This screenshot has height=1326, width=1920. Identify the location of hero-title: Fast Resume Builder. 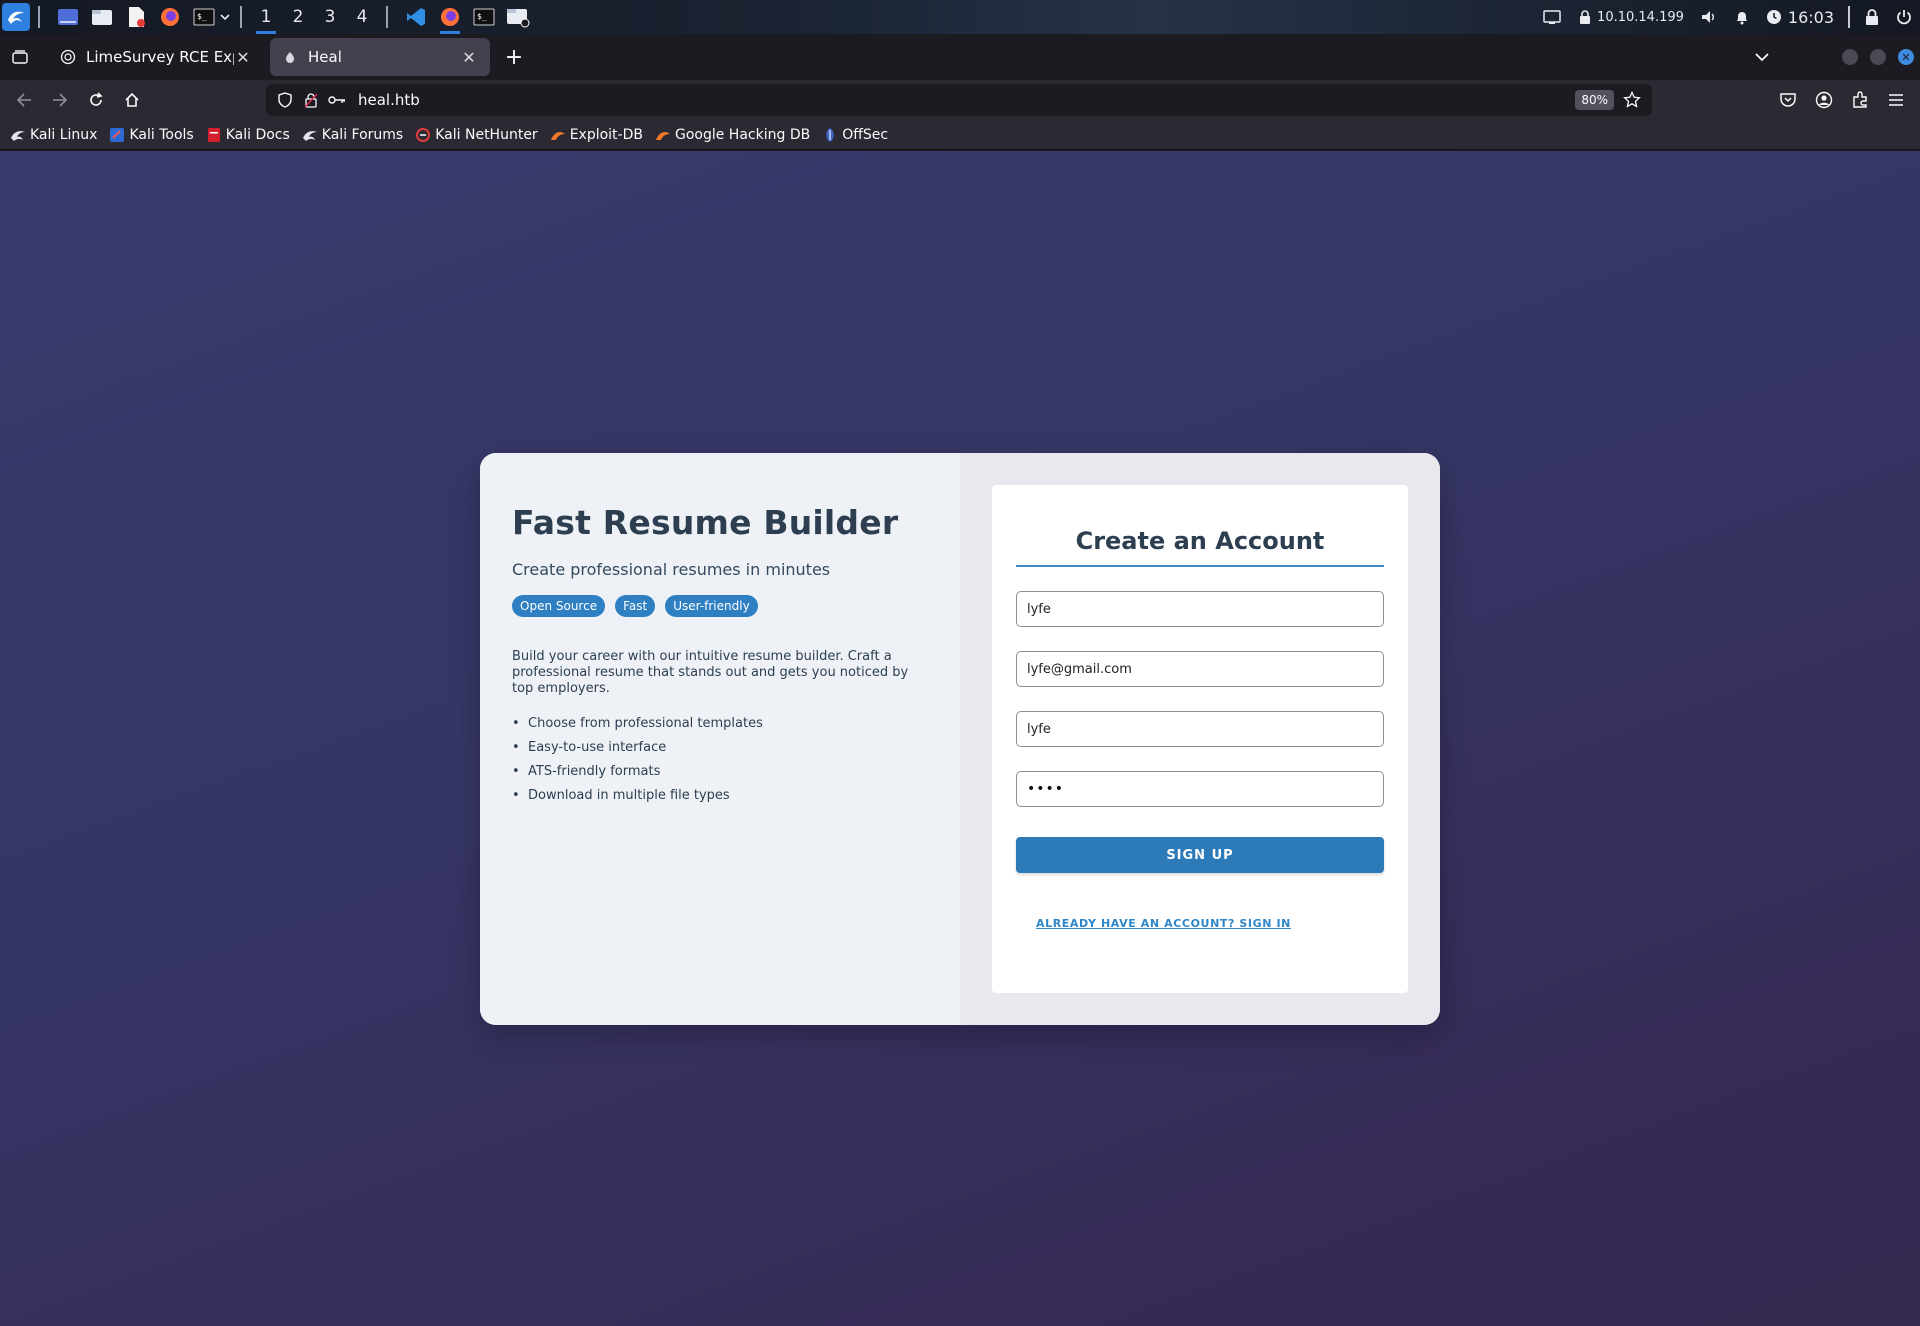
(705, 522).